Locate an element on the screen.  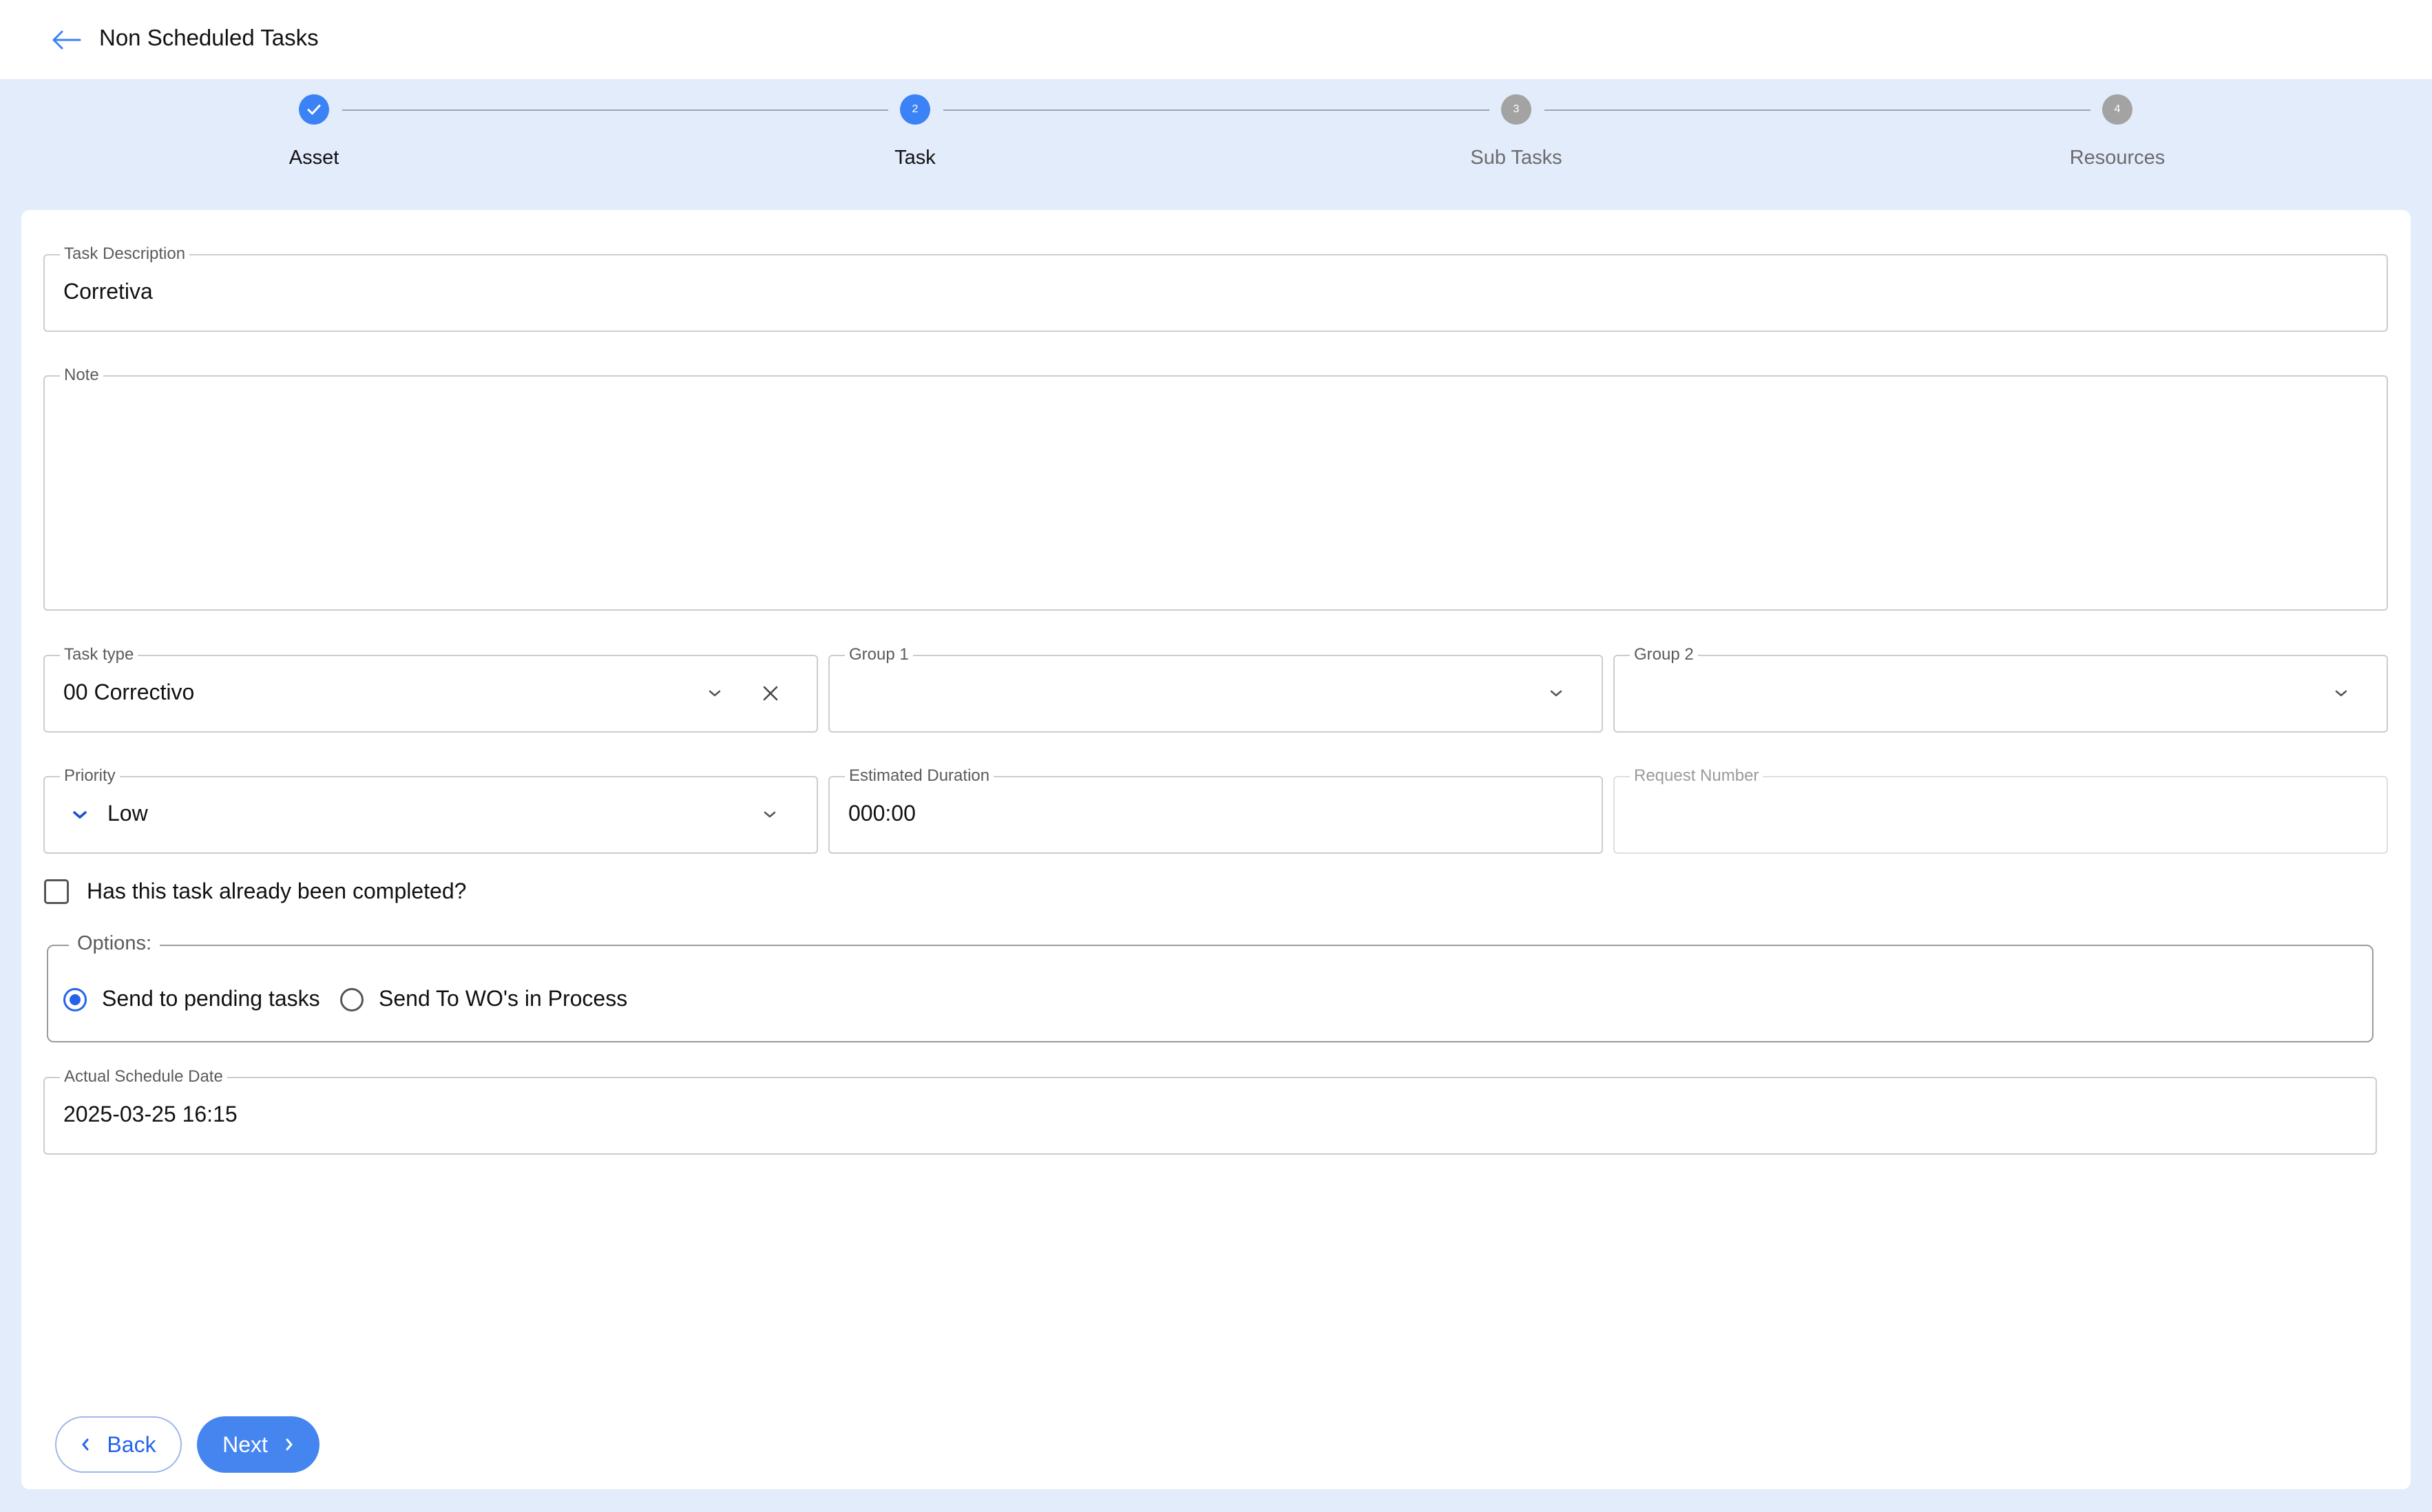
options-legend: Options: is located at coordinates (114, 943).